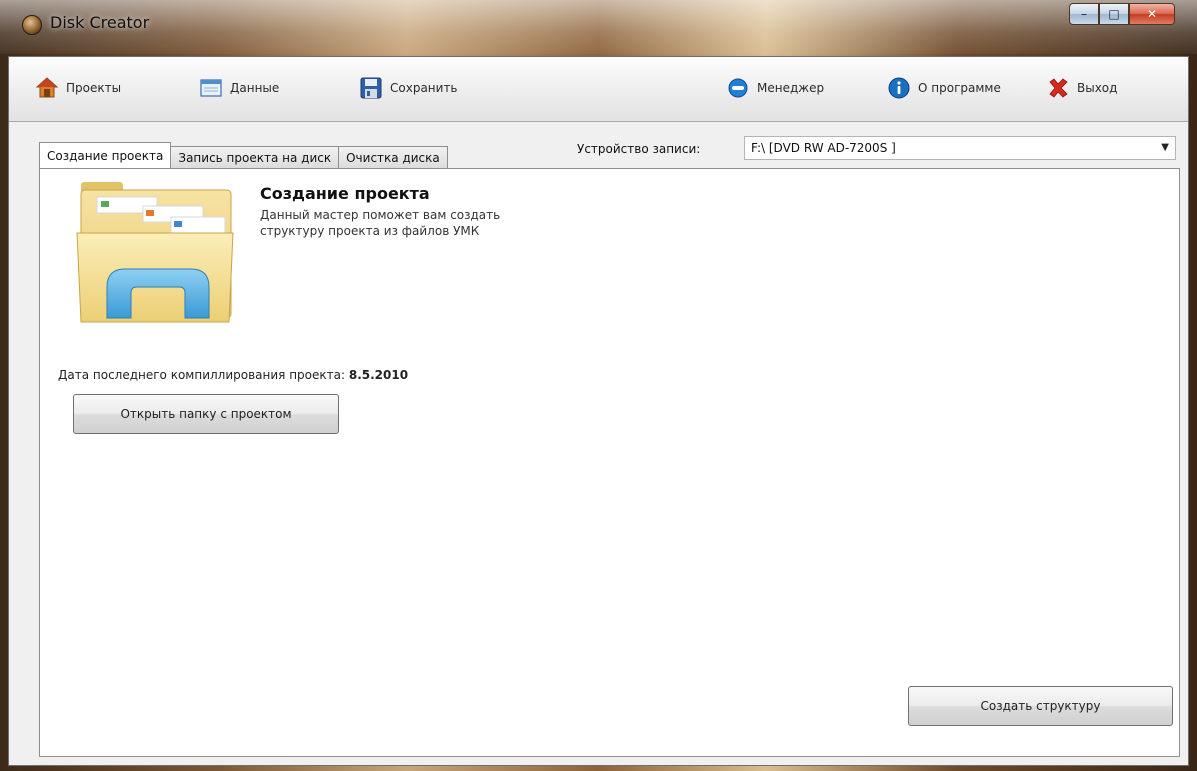  What do you see at coordinates (371, 88) in the screenshot?
I see `floppy-disk-icon` at bounding box center [371, 88].